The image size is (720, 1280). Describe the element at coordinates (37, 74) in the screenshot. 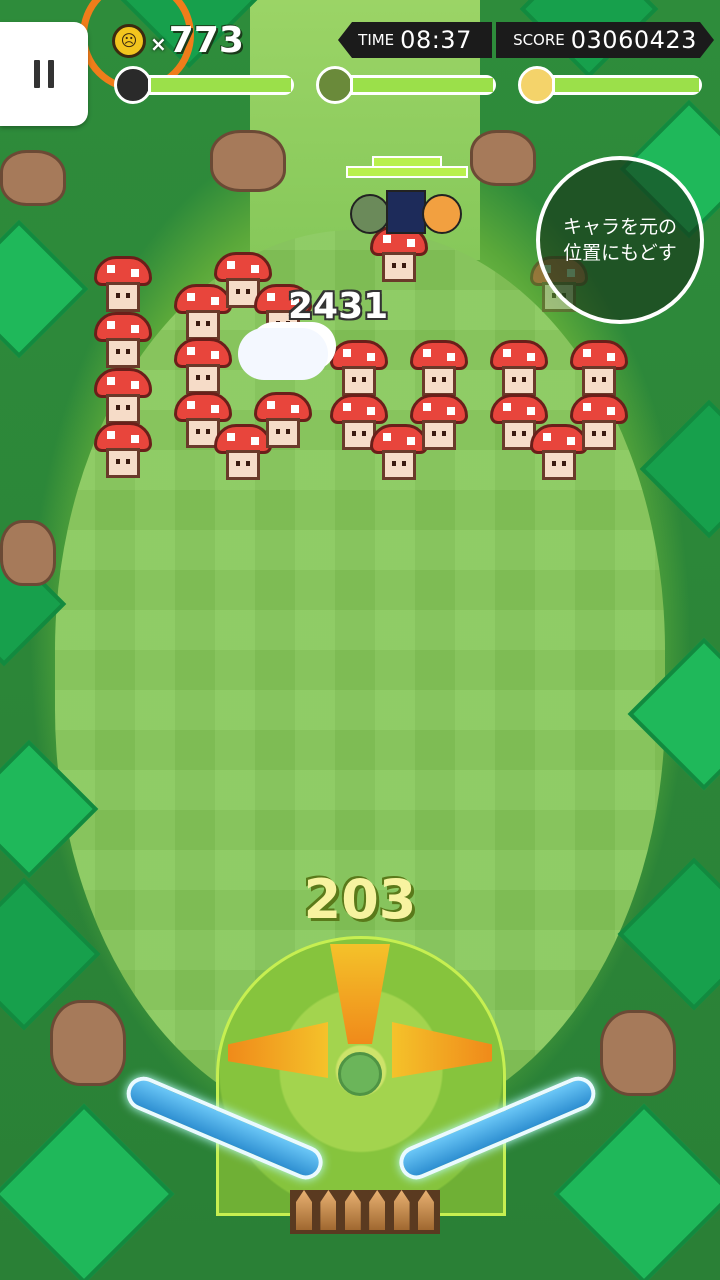

I see `pause-icon` at that location.